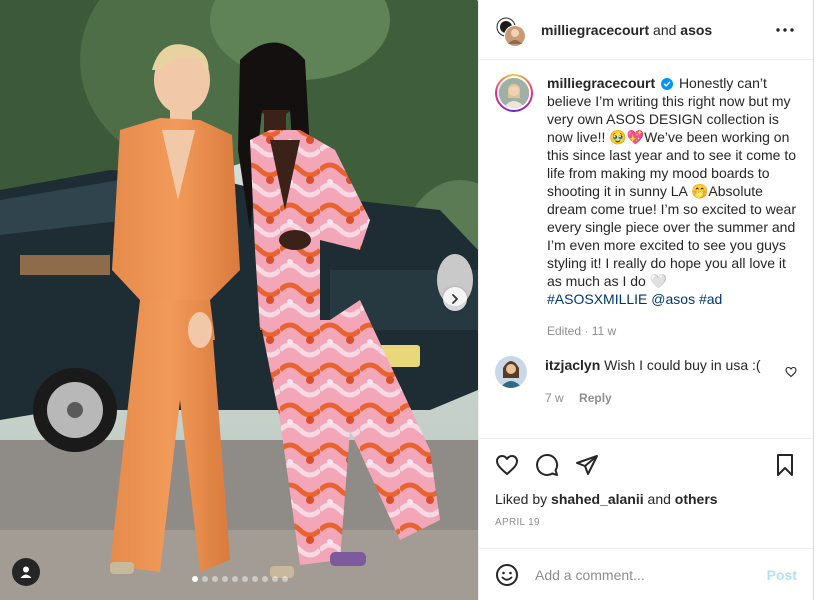 This screenshot has height=600, width=816. I want to click on likes-prefix: Liked by, so click(521, 499).